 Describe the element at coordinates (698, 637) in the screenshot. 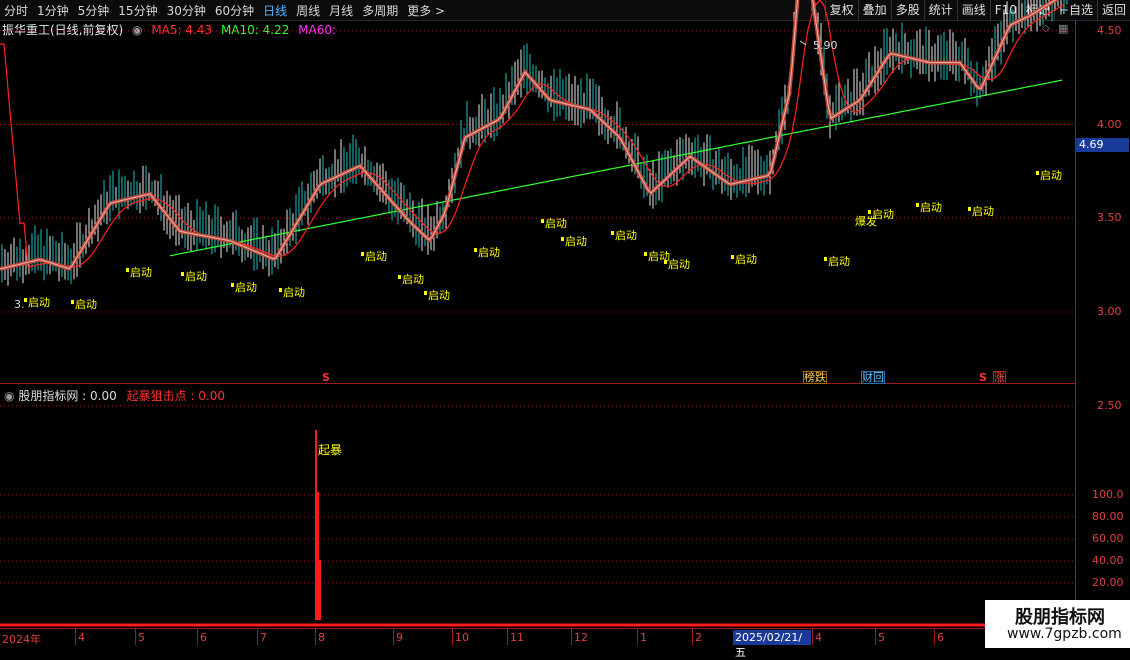

I see `time-tick-label: 2` at that location.